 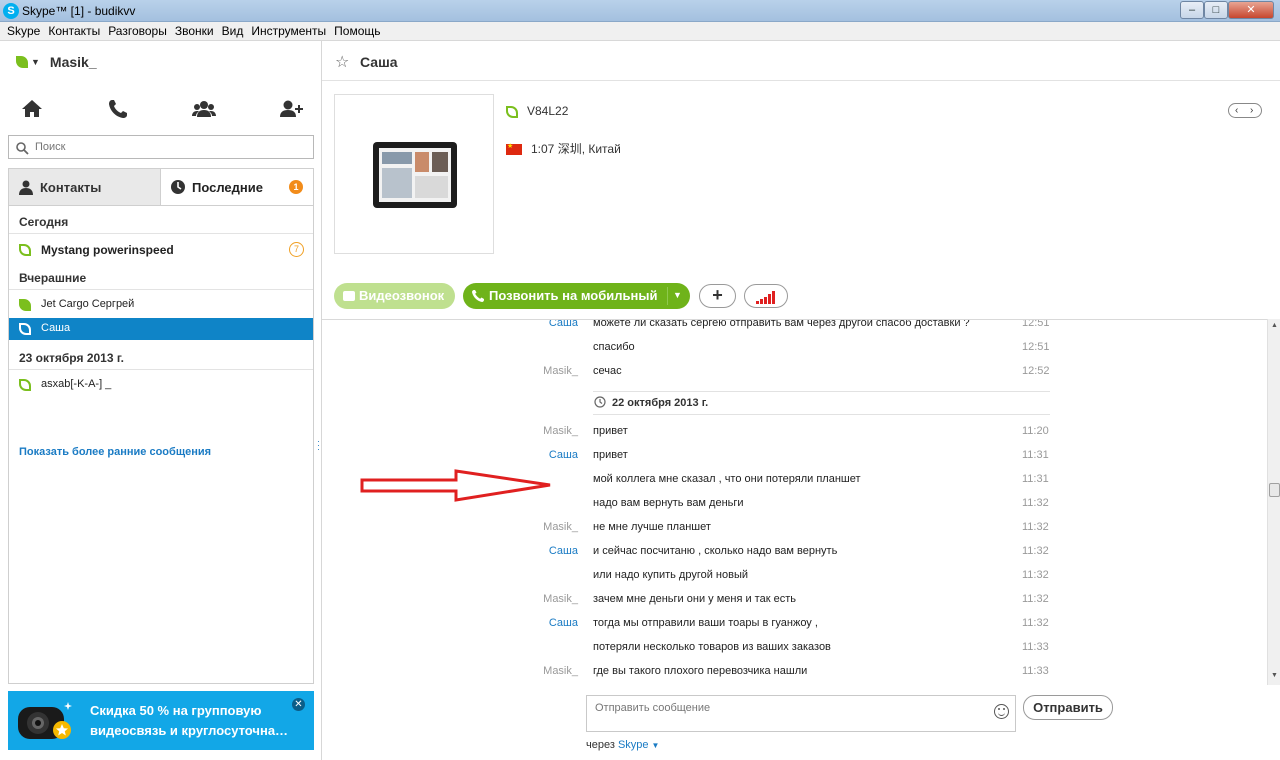 What do you see at coordinates (291, 109) in the screenshot?
I see `add-contact-icon` at bounding box center [291, 109].